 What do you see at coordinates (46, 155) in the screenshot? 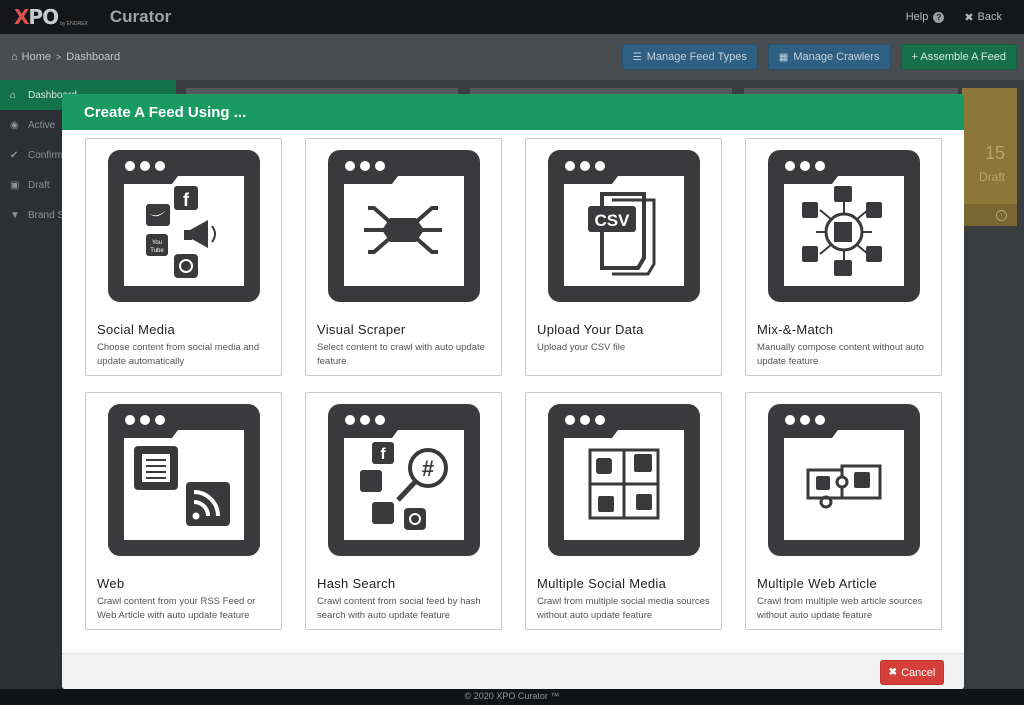
I see `sidebar-item-label: Confirm` at bounding box center [46, 155].